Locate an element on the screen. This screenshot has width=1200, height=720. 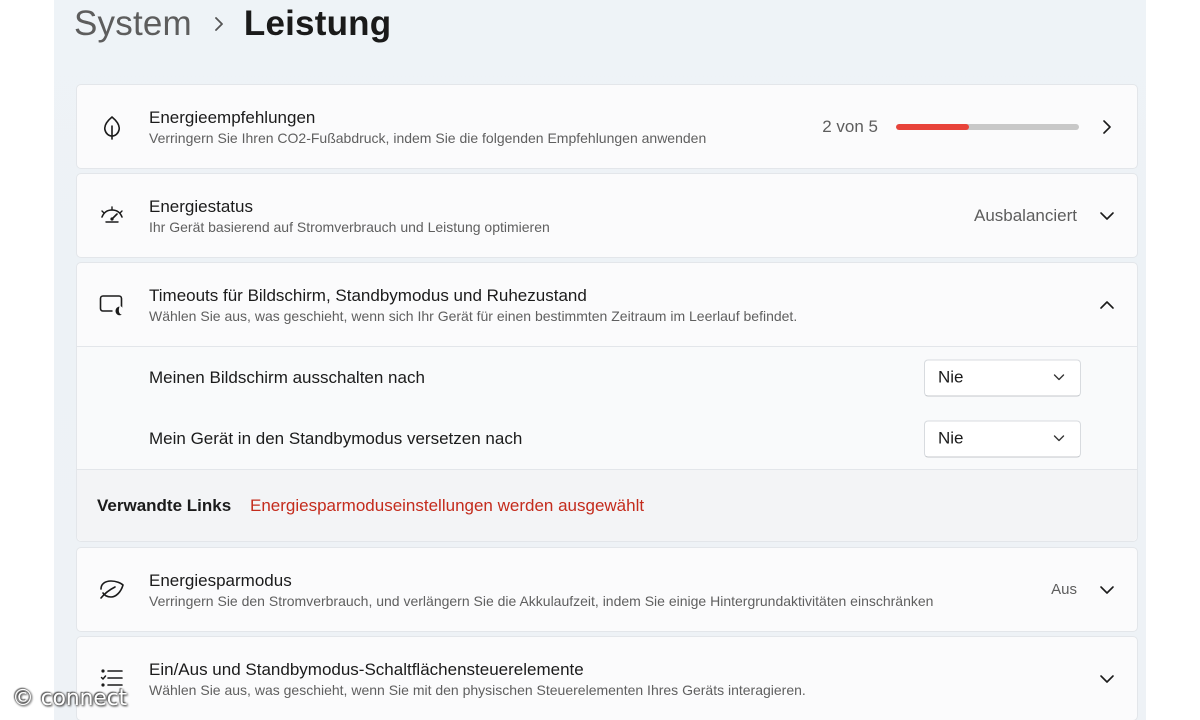
power-mode-value: Ausbalanciert is located at coordinates (1025, 215).